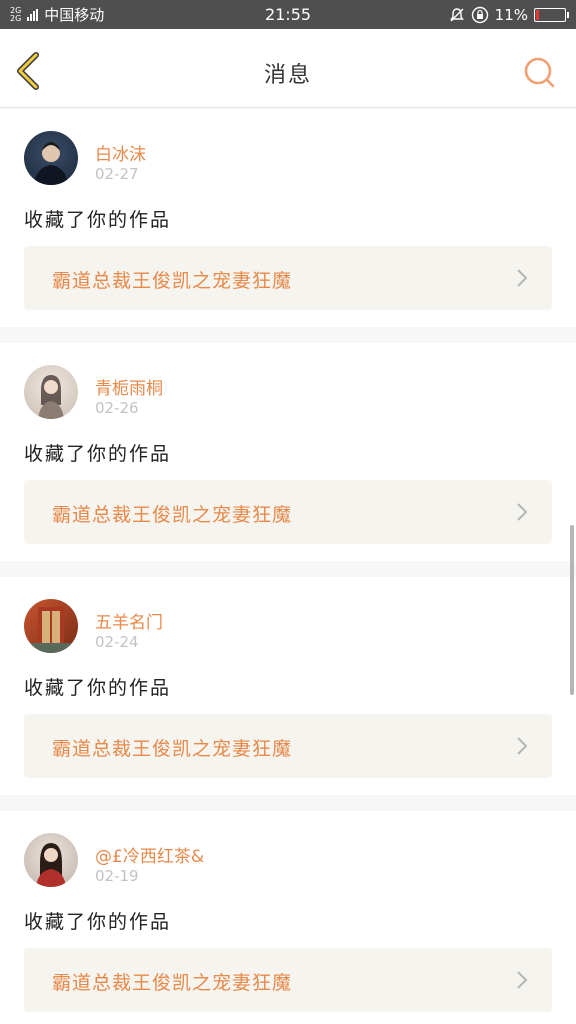 This screenshot has width=576, height=1024. What do you see at coordinates (117, 174) in the screenshot?
I see `message-date: 02-27` at bounding box center [117, 174].